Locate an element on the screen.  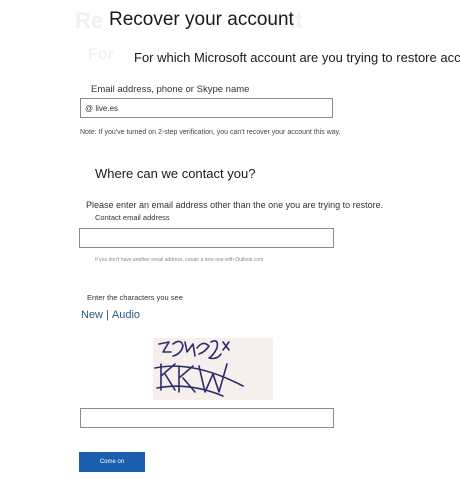
captcha-audio-link: Audio is located at coordinates (126, 315).